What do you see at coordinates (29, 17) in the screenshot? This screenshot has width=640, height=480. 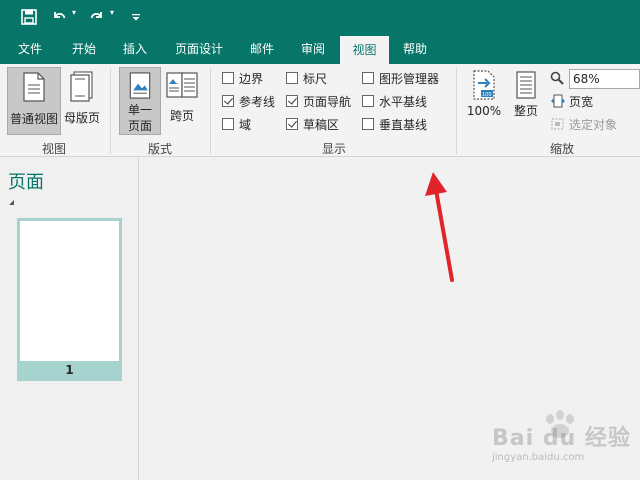 I see `save-icon` at bounding box center [29, 17].